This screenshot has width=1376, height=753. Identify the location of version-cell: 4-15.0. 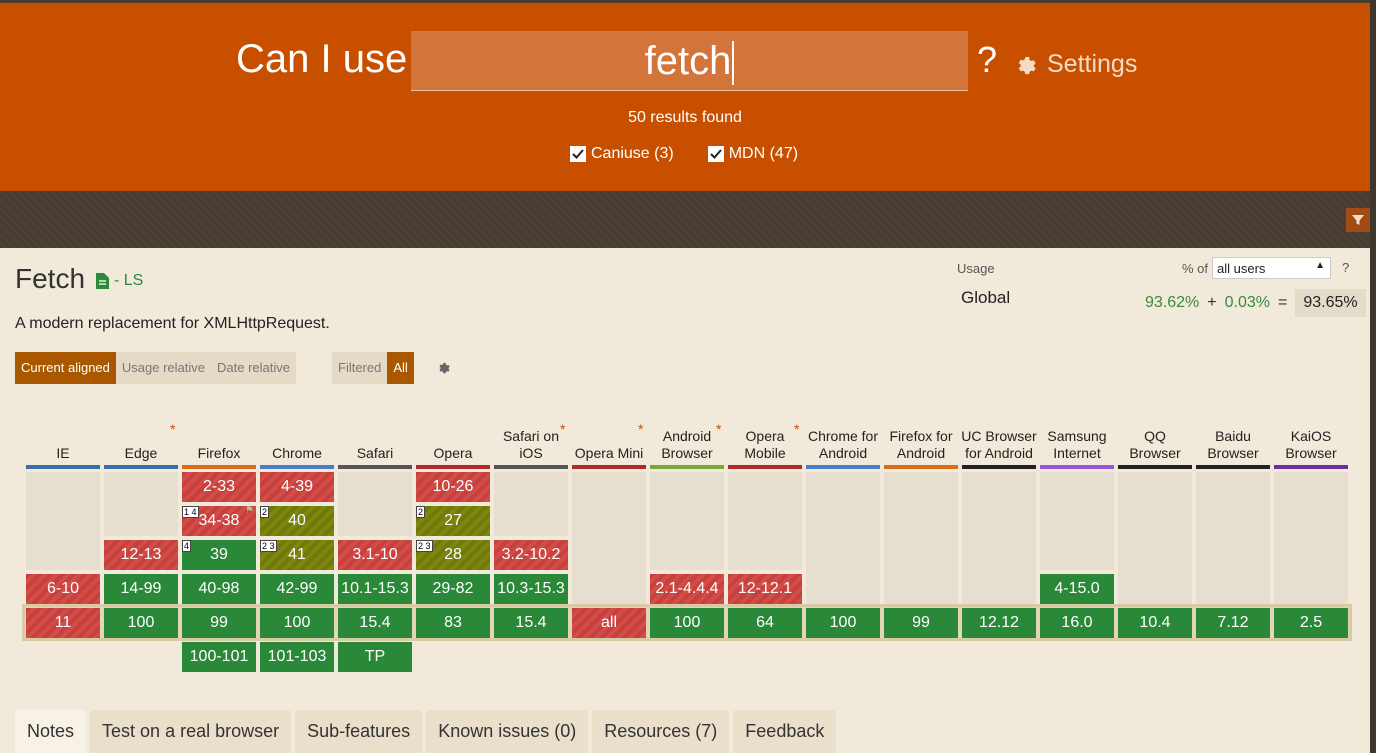
(1077, 589).